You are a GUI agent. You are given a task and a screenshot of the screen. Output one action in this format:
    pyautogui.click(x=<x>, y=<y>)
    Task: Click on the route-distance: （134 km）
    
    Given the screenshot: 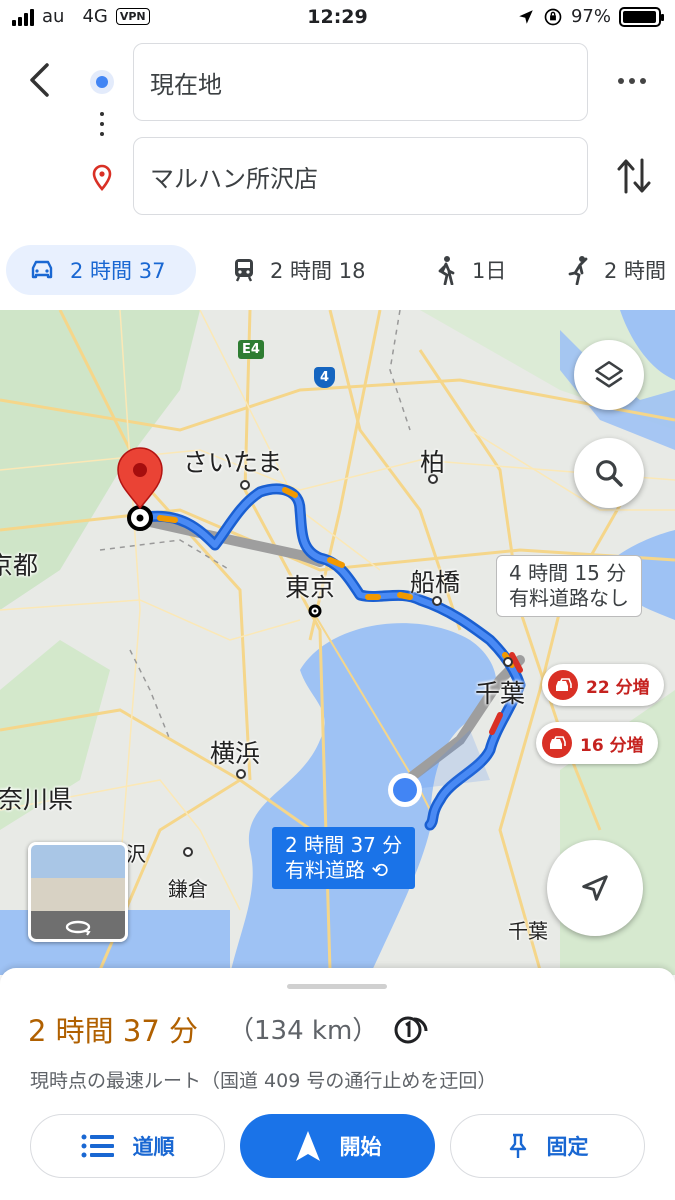 What is the action you would take?
    pyautogui.click(x=303, y=1031)
    